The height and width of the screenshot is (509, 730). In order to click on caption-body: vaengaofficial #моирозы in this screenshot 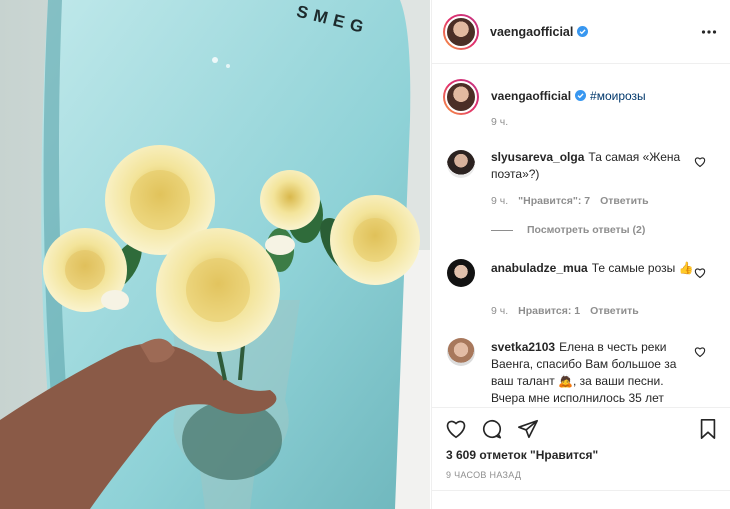, I will do `click(593, 96)`.